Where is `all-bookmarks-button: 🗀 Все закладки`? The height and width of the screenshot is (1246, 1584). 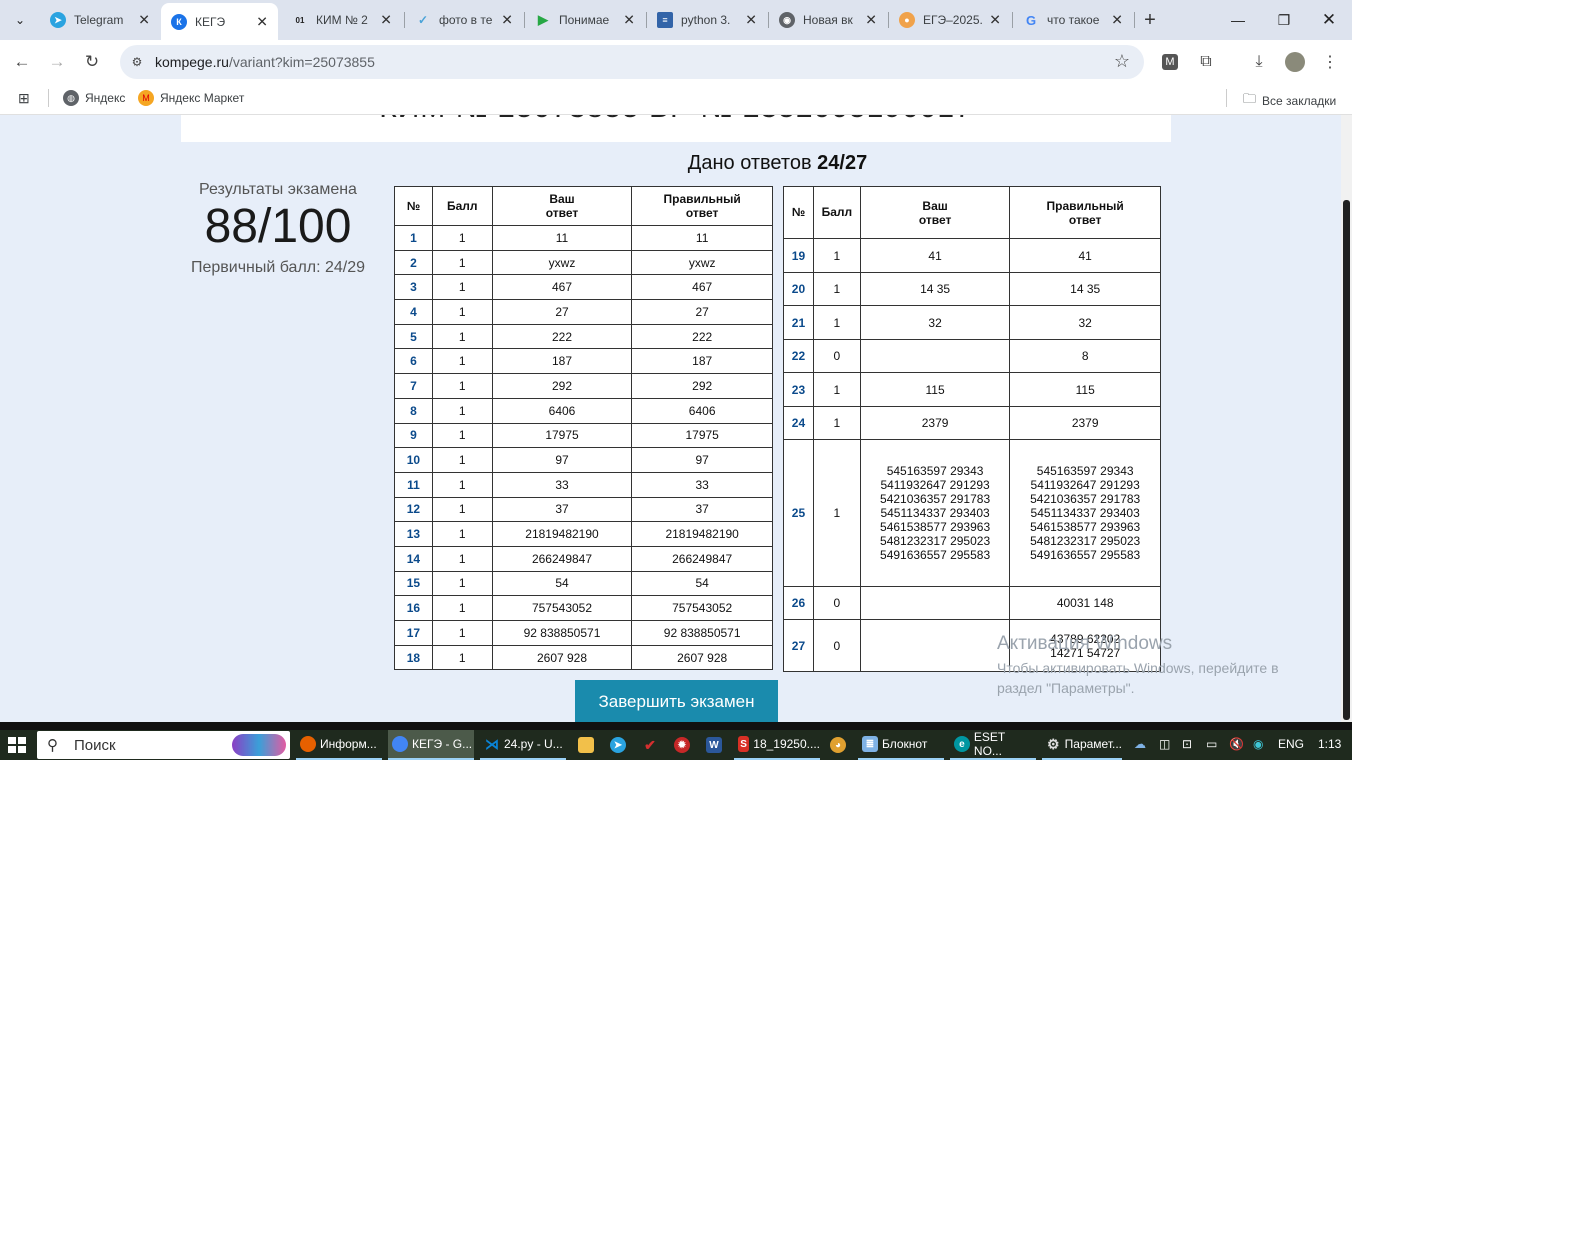 all-bookmarks-button: 🗀 Все закладки is located at coordinates (1289, 101).